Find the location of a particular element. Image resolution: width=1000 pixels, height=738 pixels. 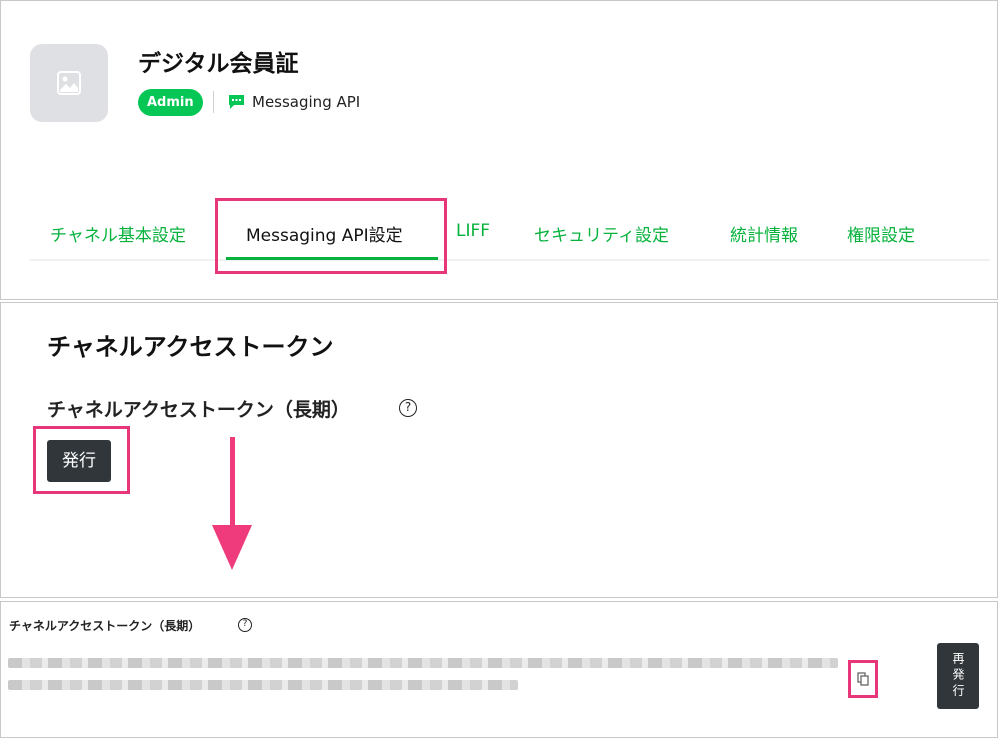

tab-permissions: 権限設定 is located at coordinates (881, 233).